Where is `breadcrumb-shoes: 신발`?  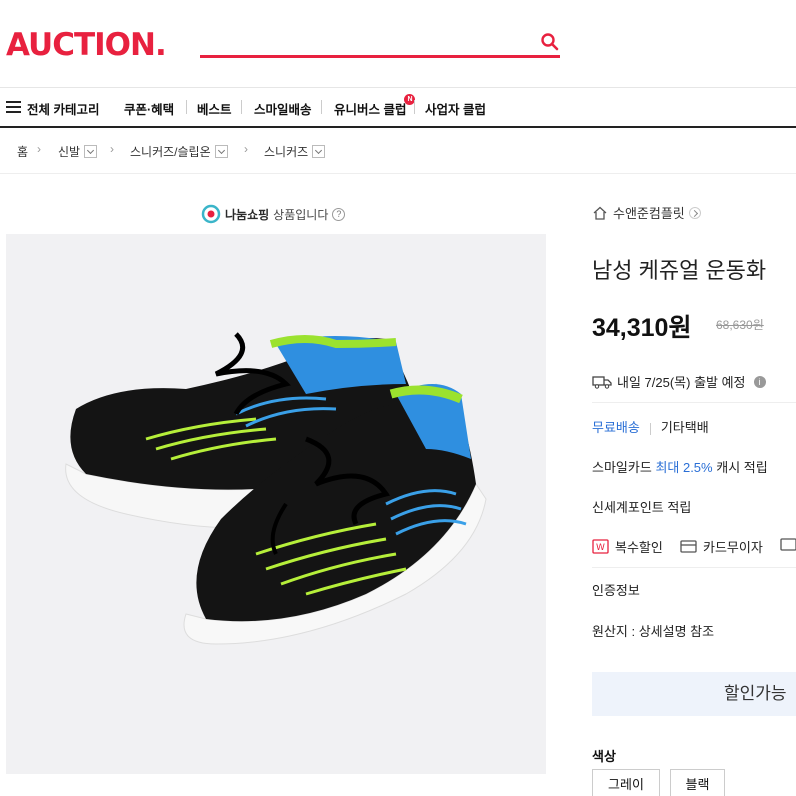 breadcrumb-shoes: 신발 is located at coordinates (78, 151).